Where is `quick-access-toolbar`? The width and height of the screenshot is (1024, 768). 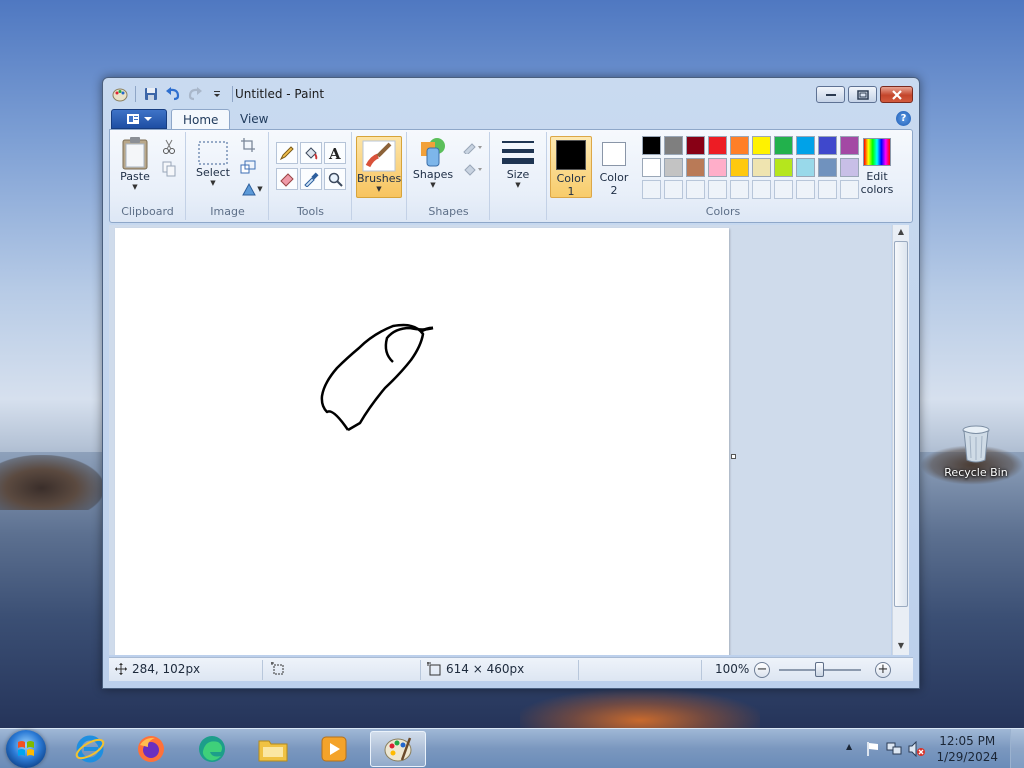
quick-access-toolbar is located at coordinates (173, 94).